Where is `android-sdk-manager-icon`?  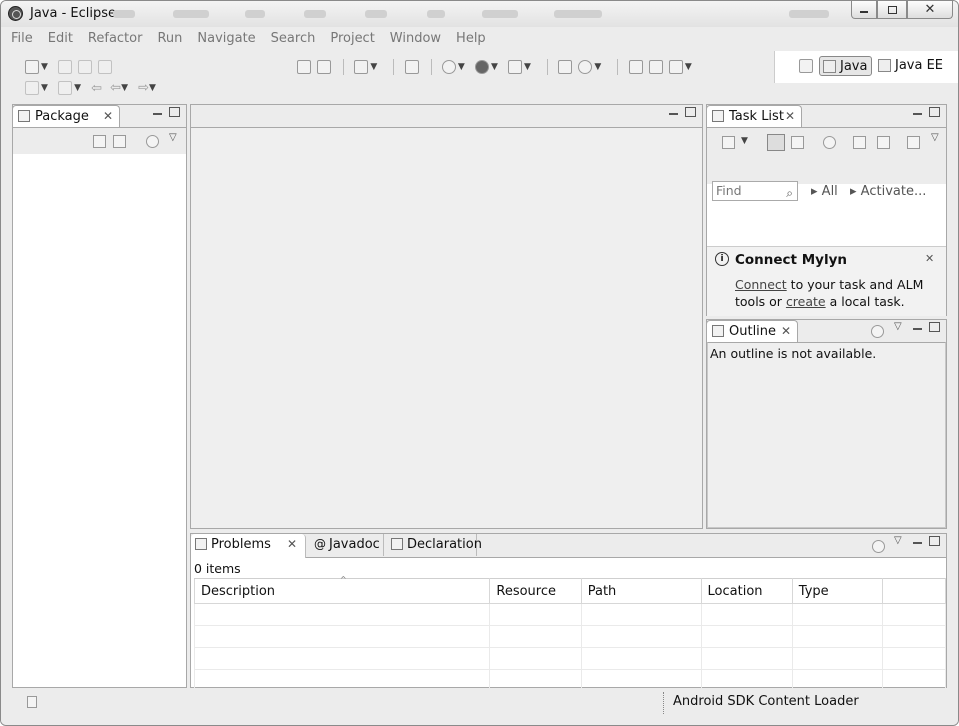 android-sdk-manager-icon is located at coordinates (304, 67).